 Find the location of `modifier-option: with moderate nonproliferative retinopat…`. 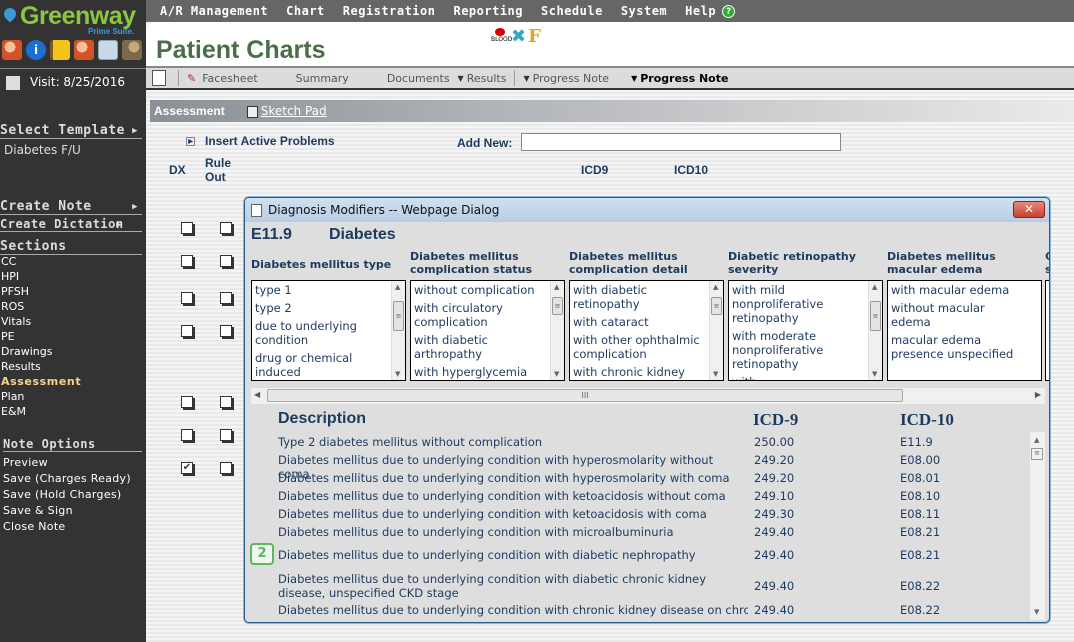

modifier-option: with moderate nonproliferative retinopat… is located at coordinates (798, 350).